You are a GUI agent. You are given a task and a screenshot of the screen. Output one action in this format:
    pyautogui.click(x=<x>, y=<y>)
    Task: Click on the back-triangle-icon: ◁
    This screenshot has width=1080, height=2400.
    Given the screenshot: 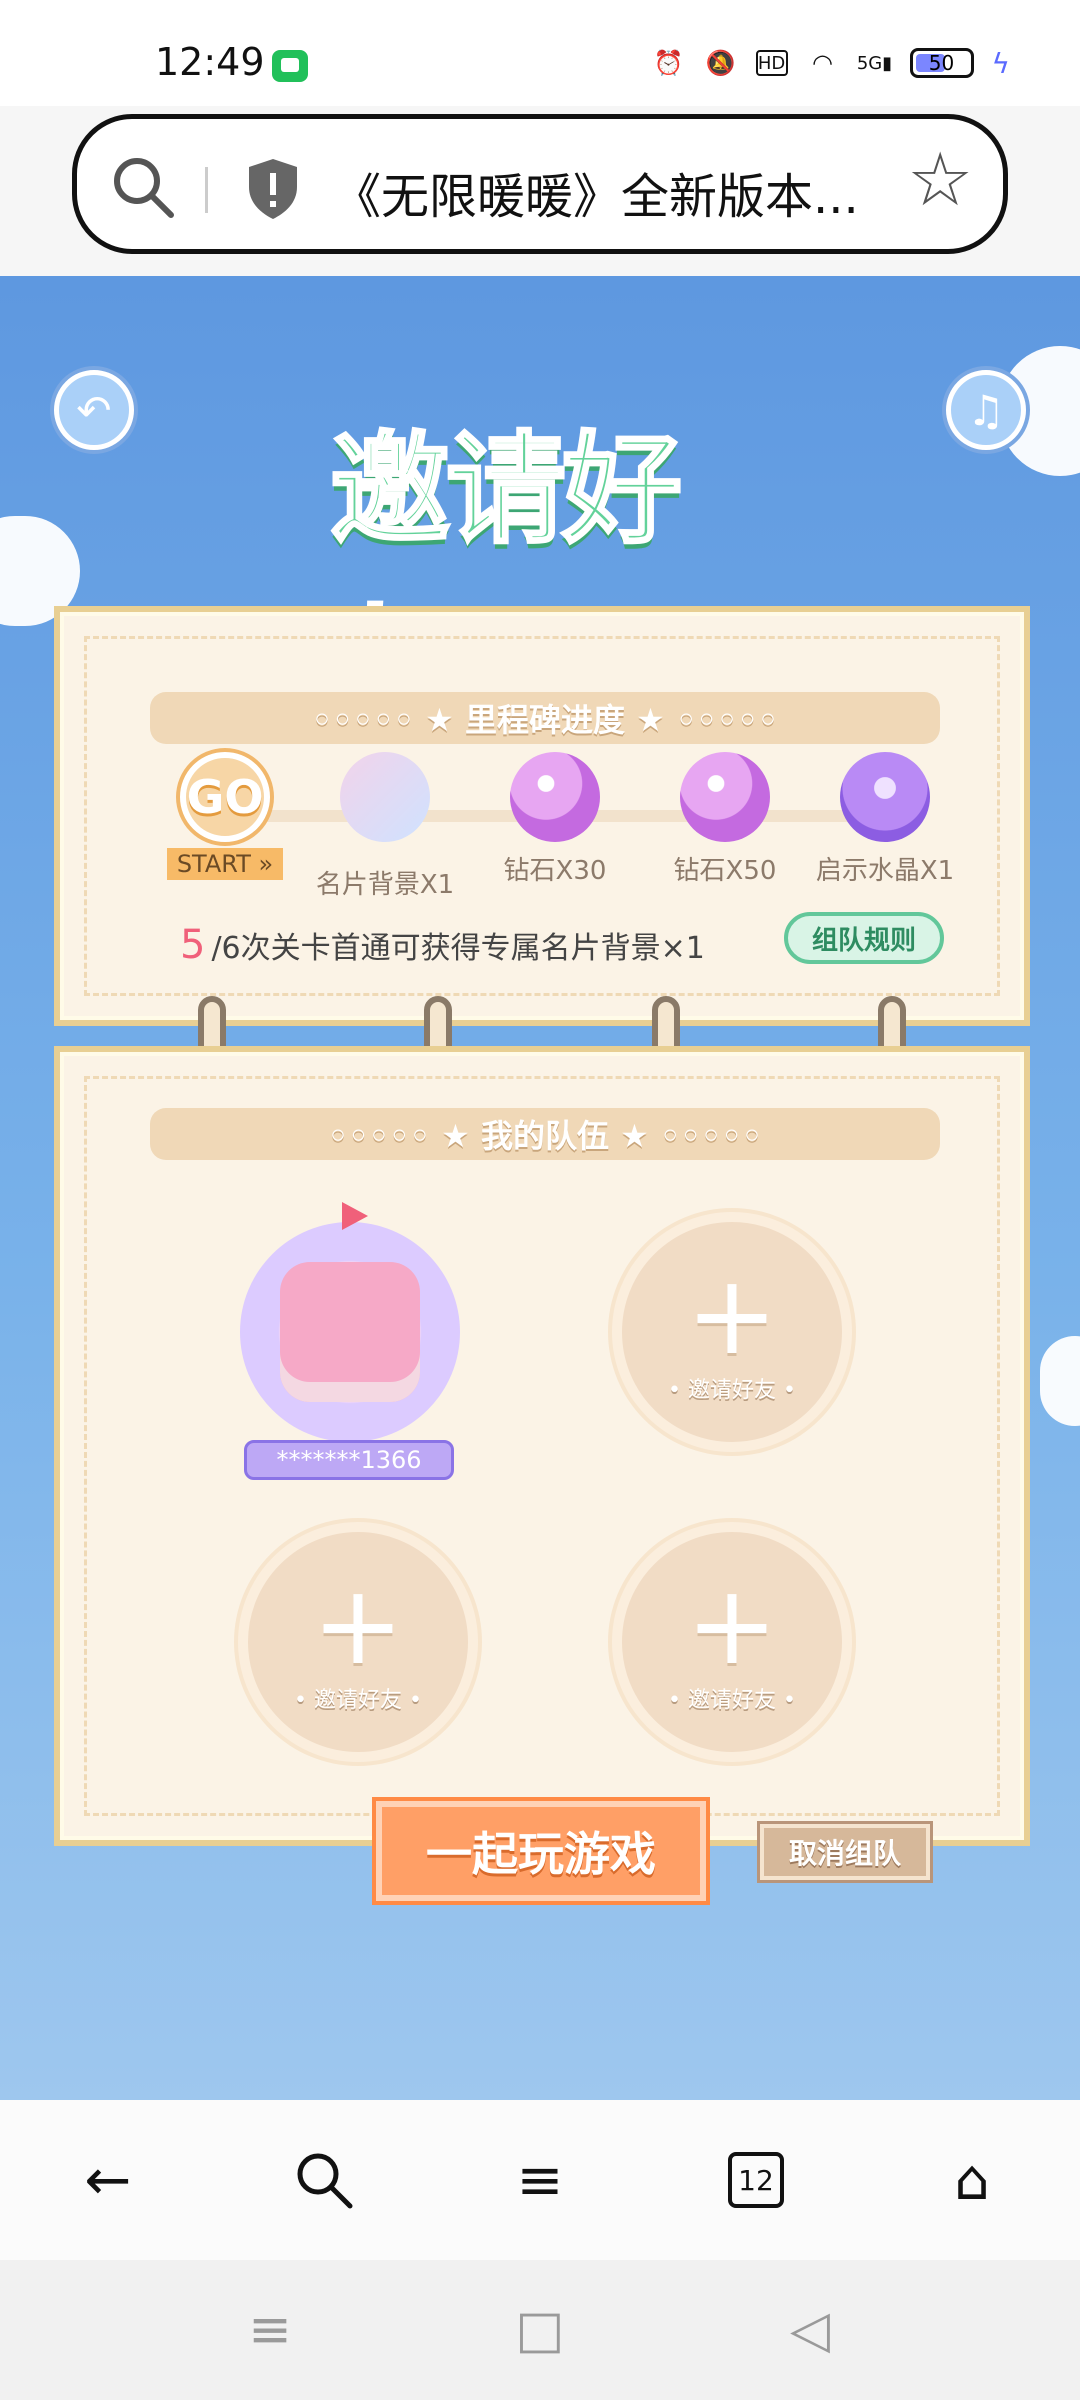 What is the action you would take?
    pyautogui.click(x=810, y=2330)
    